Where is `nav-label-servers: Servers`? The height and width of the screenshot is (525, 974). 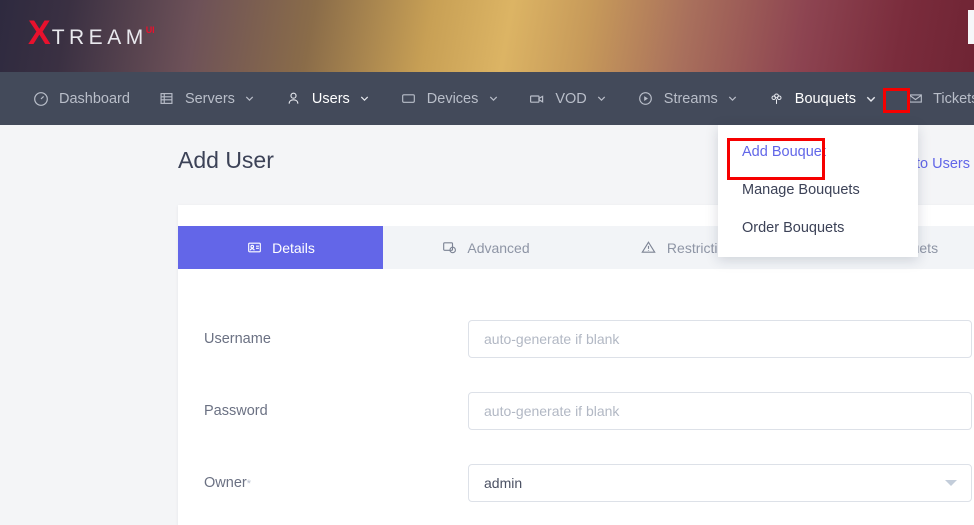
nav-label-servers: Servers is located at coordinates (209, 98).